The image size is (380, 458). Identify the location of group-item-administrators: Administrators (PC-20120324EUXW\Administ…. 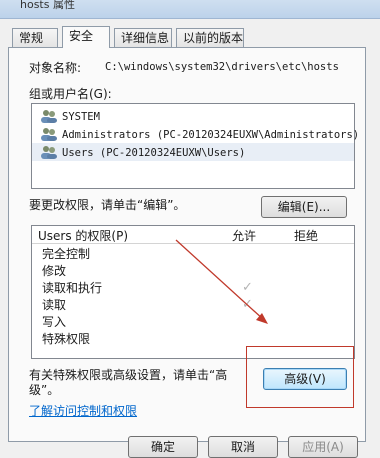
(195, 134).